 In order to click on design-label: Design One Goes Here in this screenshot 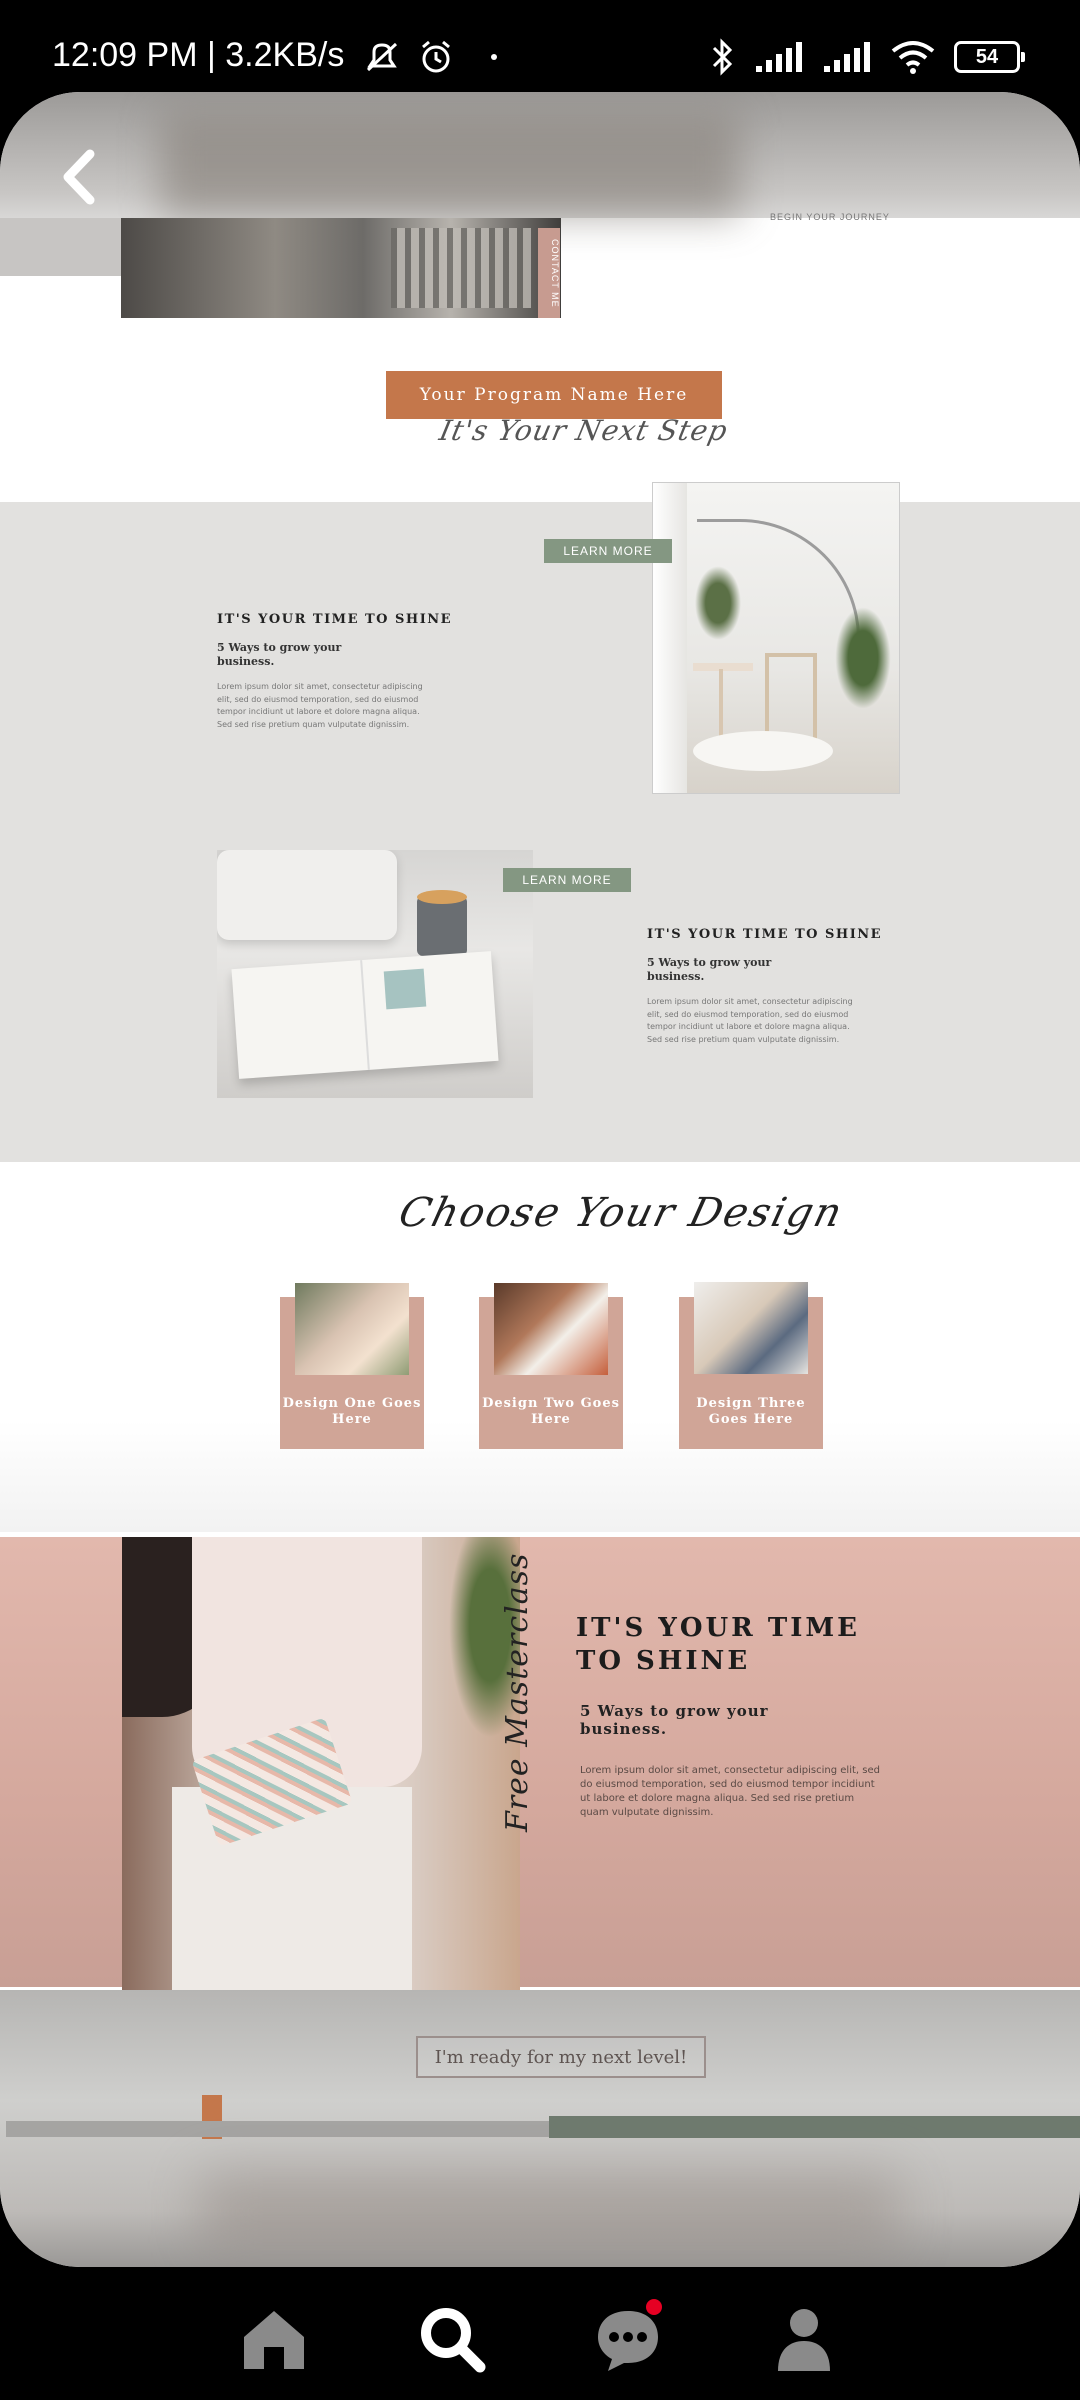, I will do `click(352, 1411)`.